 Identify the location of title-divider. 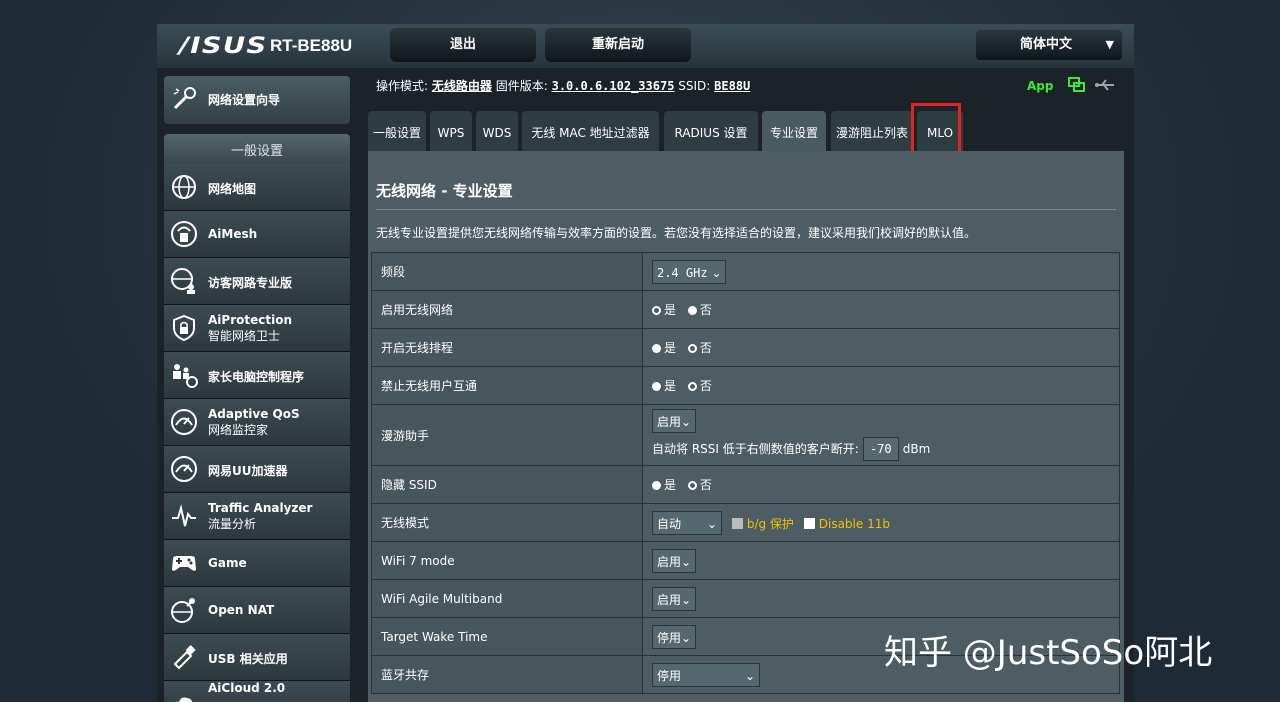
(746, 209).